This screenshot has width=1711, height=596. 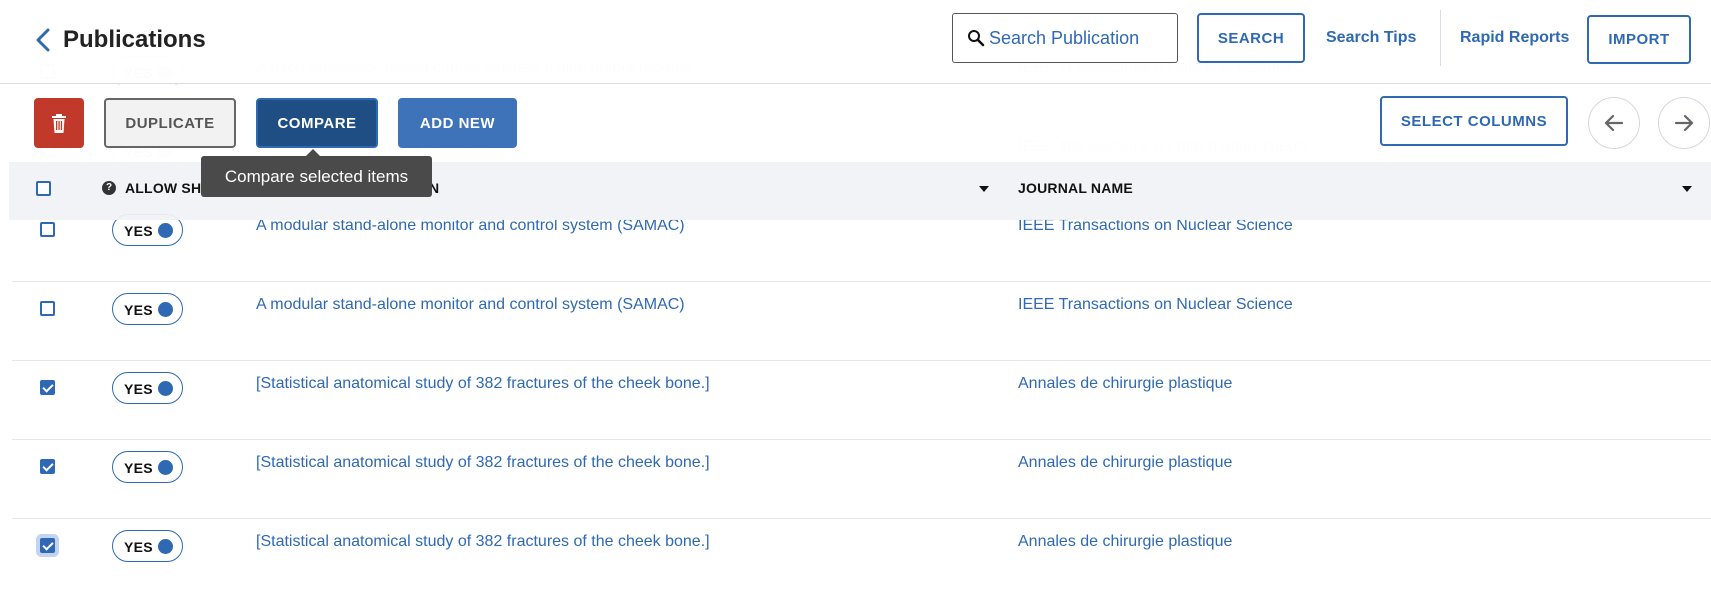 What do you see at coordinates (1687, 189) in the screenshot?
I see `journal-sort-caret-icon` at bounding box center [1687, 189].